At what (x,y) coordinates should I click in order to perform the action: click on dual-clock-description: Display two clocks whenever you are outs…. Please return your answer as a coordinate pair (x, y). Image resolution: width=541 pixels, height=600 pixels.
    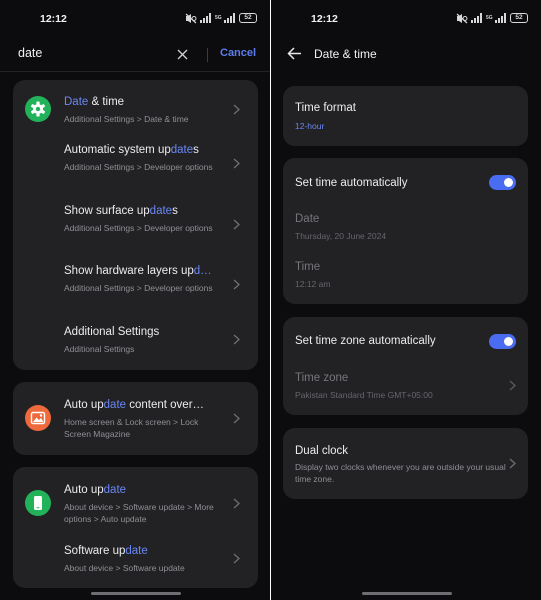
    Looking at the image, I should click on (400, 473).